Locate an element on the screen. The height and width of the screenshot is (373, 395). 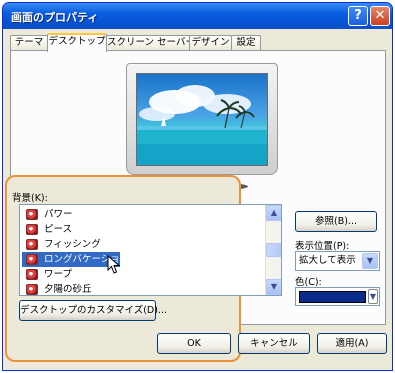
list-item: フィッシング is located at coordinates (142, 244).